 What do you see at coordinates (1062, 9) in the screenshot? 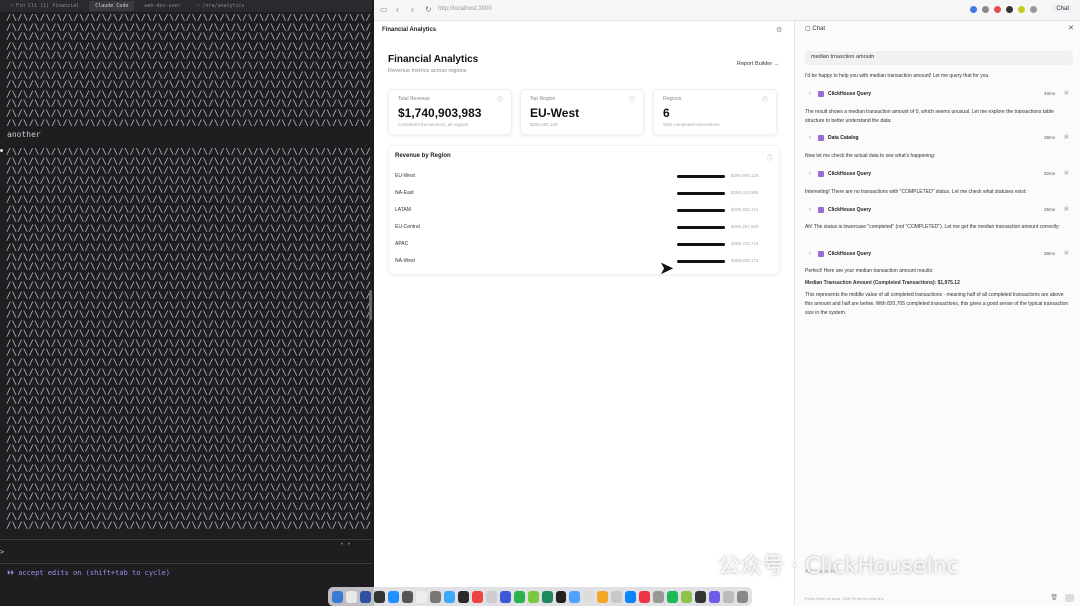
I see `chat-toggle-button: Chat` at bounding box center [1062, 9].